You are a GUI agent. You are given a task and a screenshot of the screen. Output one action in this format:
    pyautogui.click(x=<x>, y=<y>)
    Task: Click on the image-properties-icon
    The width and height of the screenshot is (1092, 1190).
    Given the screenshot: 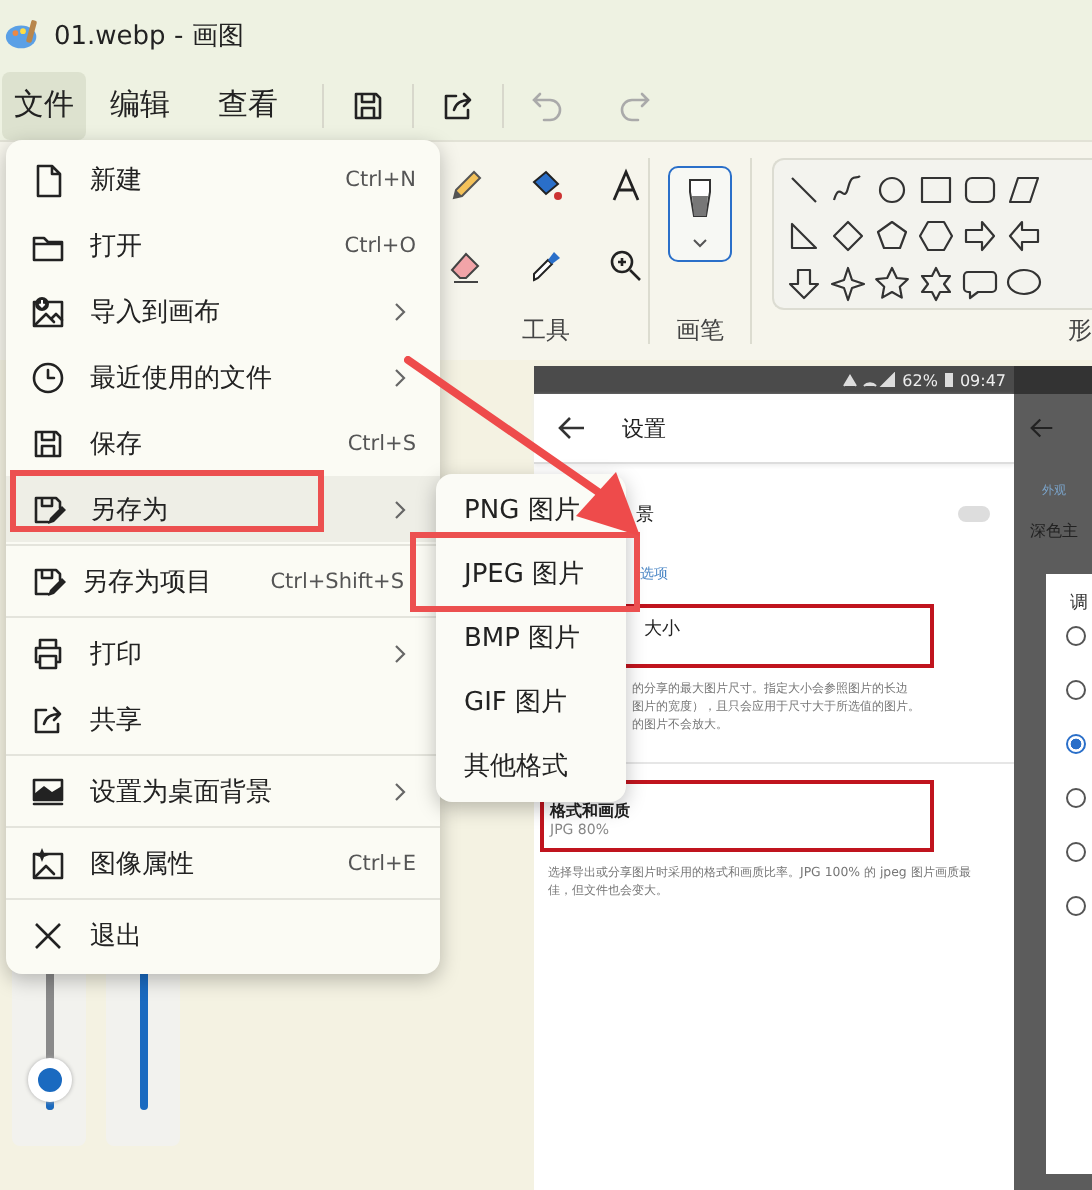 What is the action you would take?
    pyautogui.click(x=48, y=863)
    